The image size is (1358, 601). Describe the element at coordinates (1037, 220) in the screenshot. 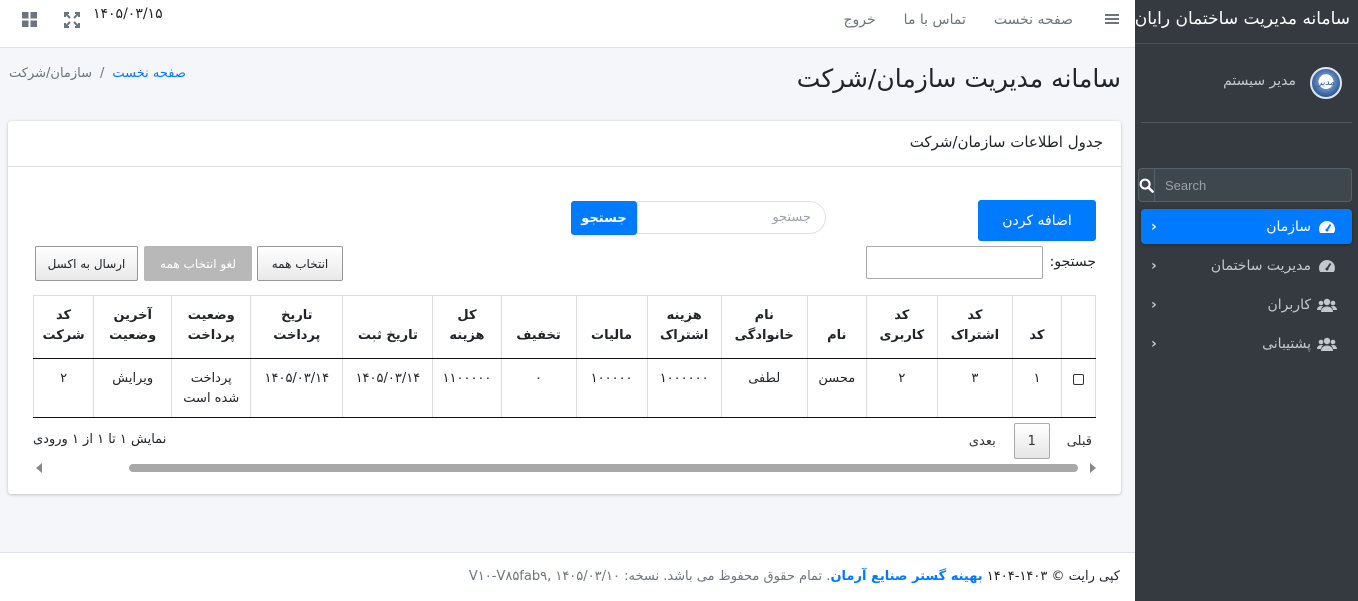

I see `add-button: اضافه کردن` at that location.